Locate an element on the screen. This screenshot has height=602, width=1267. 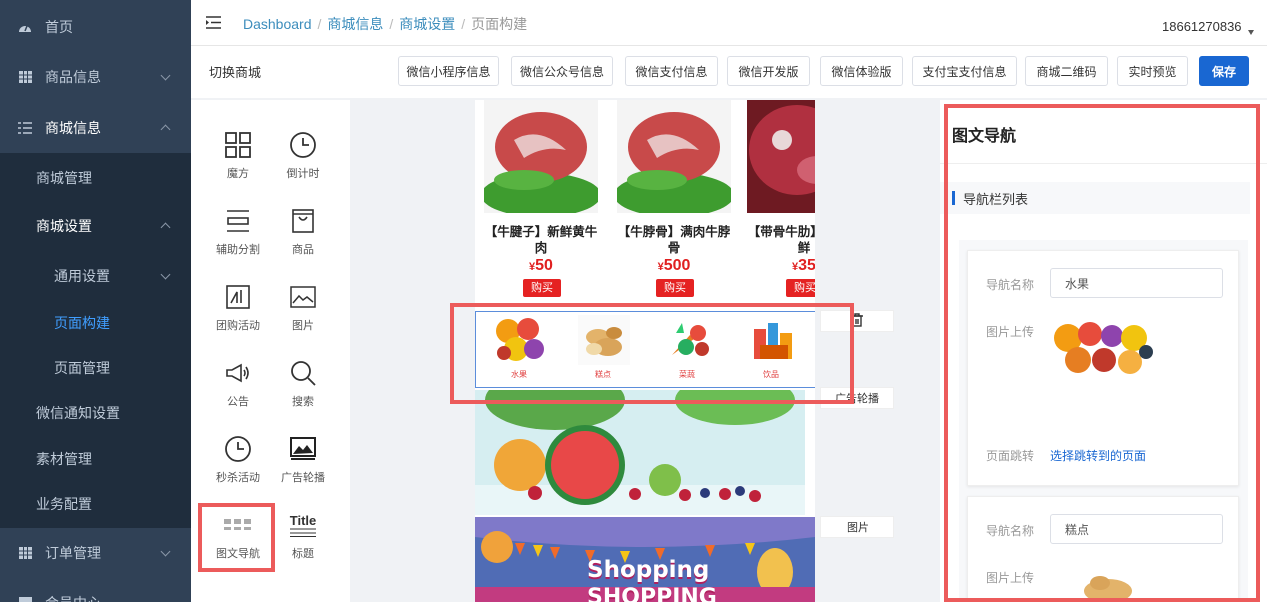
sidebar-item-home: 首页 is located at coordinates (95, 27).